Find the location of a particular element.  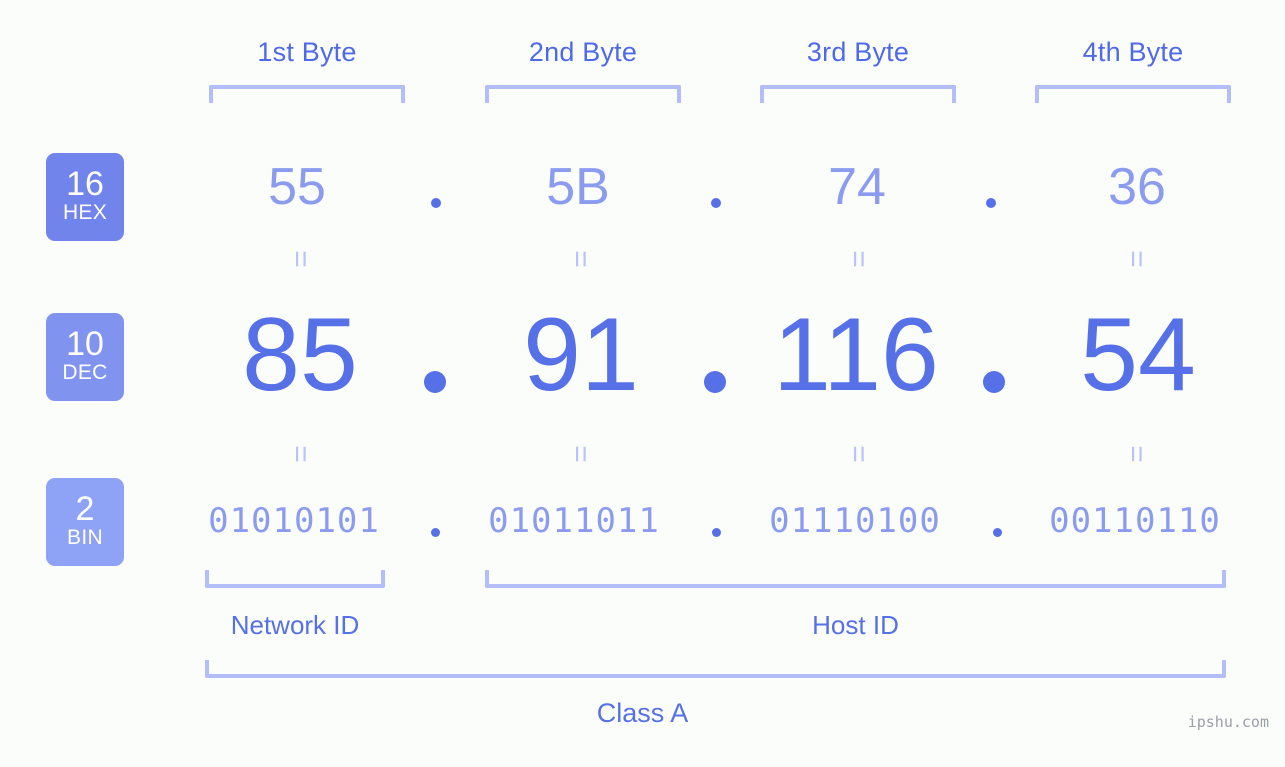

network-id-bracket is located at coordinates (295, 579).